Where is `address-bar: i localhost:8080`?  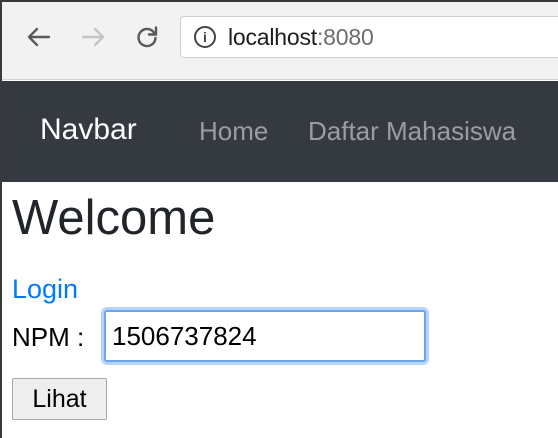
address-bar: i localhost:8080 is located at coordinates (369, 37).